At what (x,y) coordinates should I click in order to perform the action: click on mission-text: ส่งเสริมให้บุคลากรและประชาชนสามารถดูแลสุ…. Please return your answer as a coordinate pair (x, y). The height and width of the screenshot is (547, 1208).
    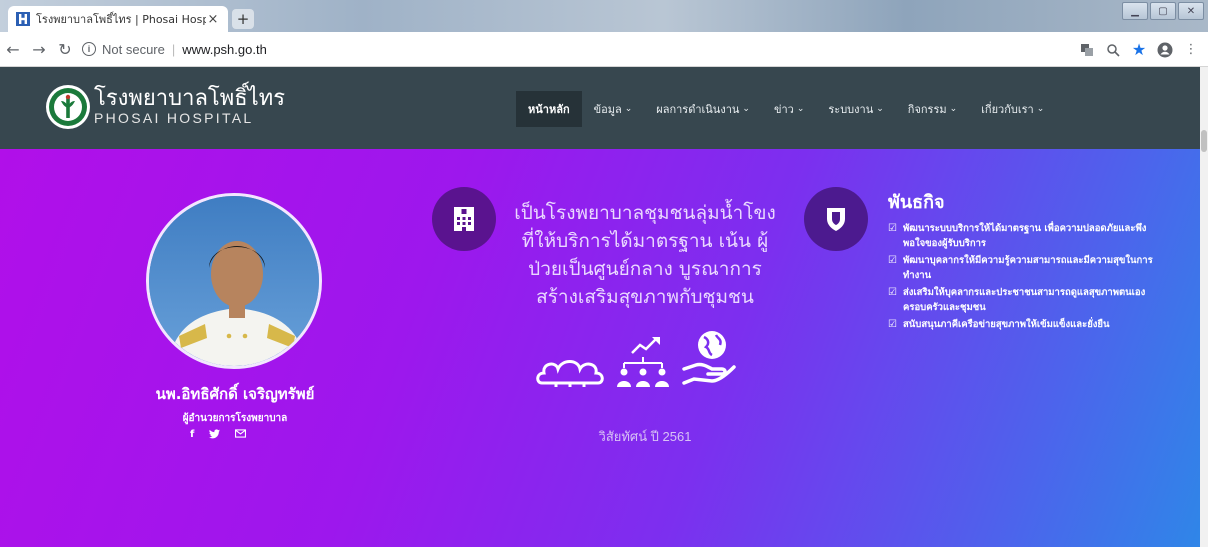
    Looking at the image, I should click on (1024, 300).